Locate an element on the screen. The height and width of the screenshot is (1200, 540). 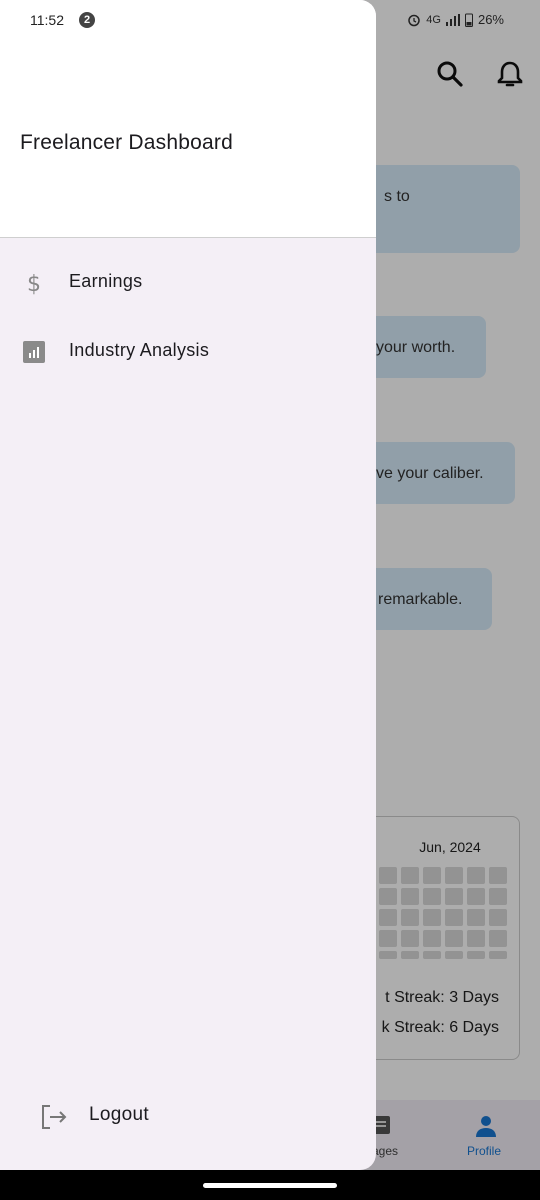
menu-item-label: Industry Analysis is located at coordinates (139, 350).